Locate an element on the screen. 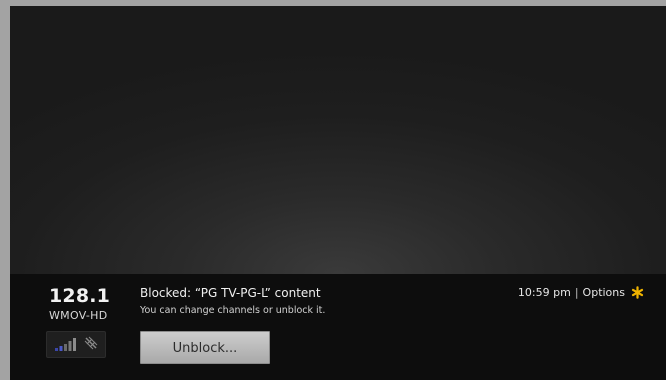 Image resolution: width=666 pixels, height=380 pixels. options-label: Options is located at coordinates (604, 292).